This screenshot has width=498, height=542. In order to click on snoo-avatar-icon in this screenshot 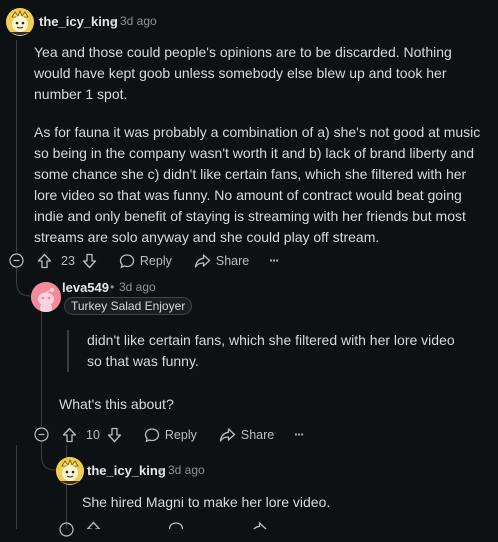, I will do `click(46, 297)`.